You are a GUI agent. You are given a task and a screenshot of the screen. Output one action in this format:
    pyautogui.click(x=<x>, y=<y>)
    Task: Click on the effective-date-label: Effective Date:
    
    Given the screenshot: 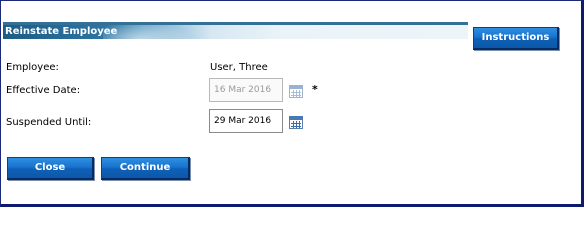 What is the action you would take?
    pyautogui.click(x=43, y=90)
    